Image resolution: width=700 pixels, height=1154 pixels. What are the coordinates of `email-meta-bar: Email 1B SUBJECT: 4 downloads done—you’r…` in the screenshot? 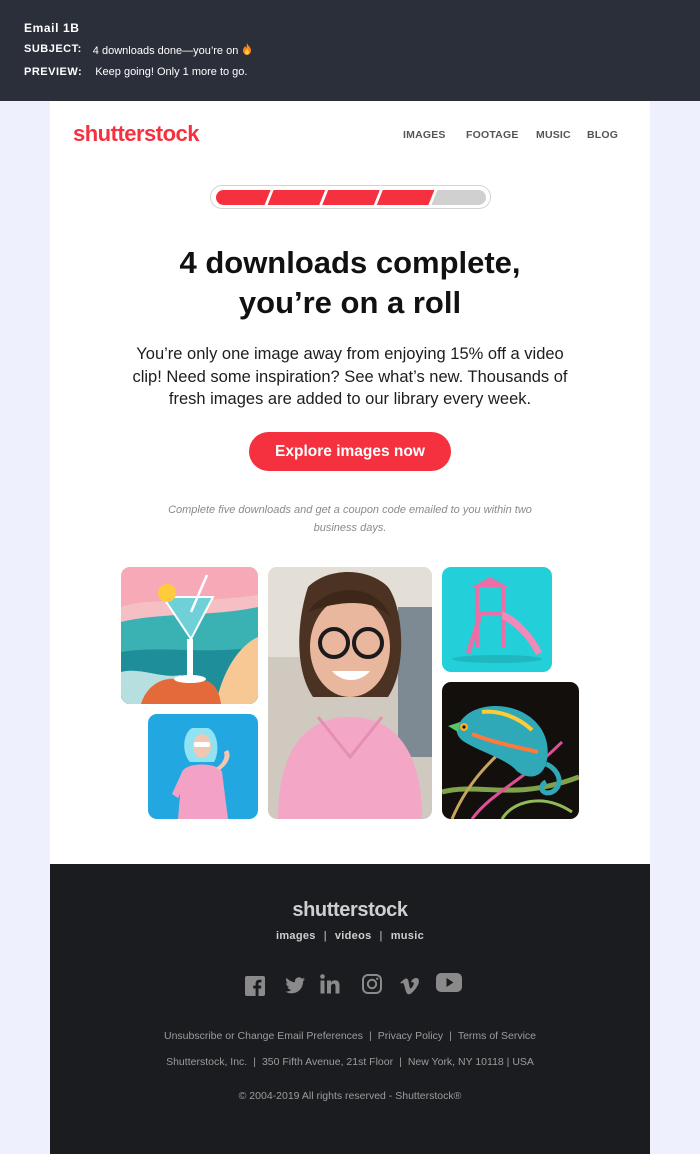 It's located at (350, 50).